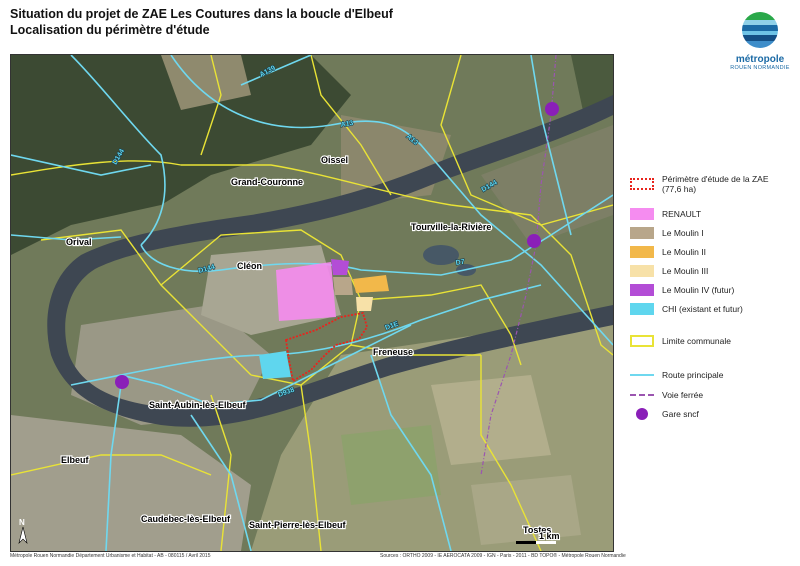 This screenshot has width=800, height=566. What do you see at coordinates (451, 227) in the screenshot?
I see `place-tourville: Tourville-la-Rivière` at bounding box center [451, 227].